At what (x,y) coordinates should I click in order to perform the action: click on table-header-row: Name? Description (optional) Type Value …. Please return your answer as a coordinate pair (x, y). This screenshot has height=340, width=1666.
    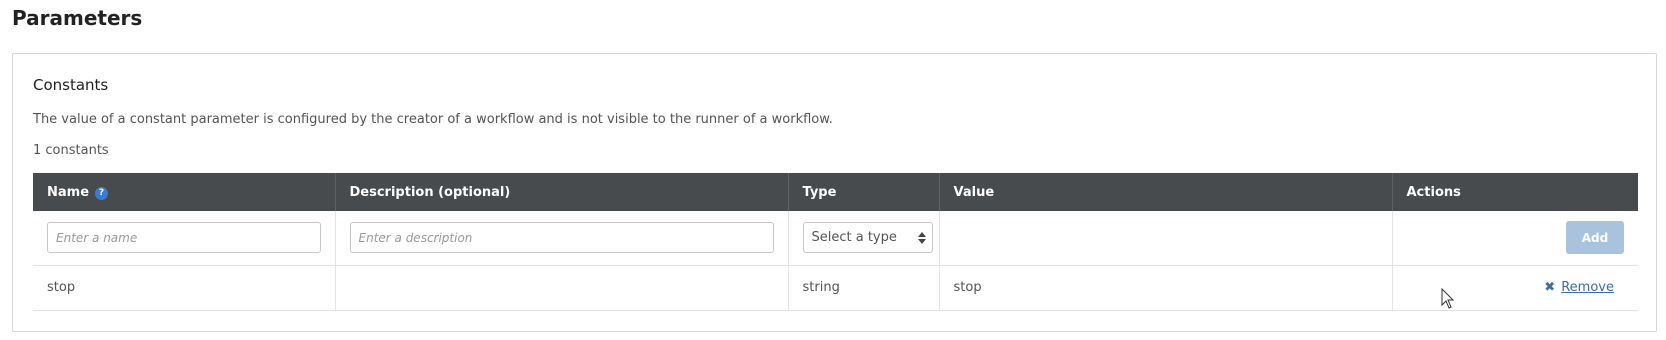
    Looking at the image, I should click on (835, 192).